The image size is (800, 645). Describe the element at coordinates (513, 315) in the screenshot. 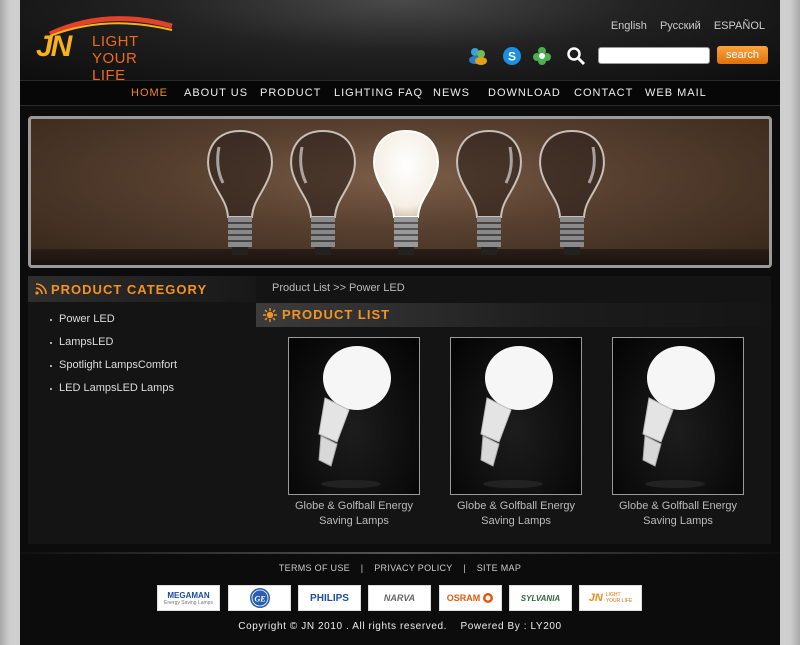

I see `product-list-header: PRODUCT LIST` at that location.